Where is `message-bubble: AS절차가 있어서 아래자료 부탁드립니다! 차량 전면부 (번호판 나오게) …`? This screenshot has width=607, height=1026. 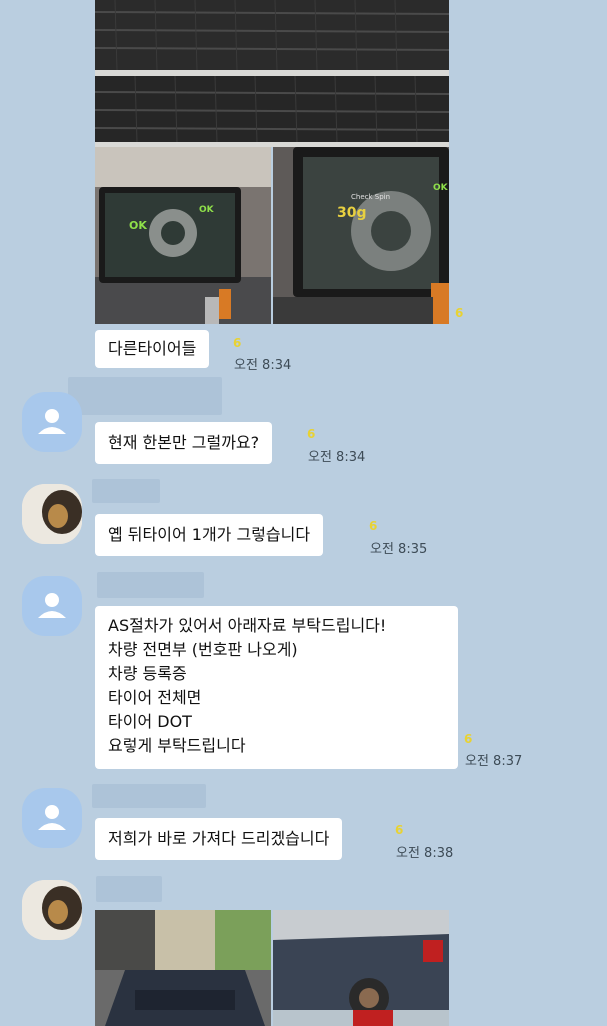
message-bubble: AS절차가 있어서 아래자료 부탁드립니다! 차량 전면부 (번호판 나오게) … is located at coordinates (276, 687).